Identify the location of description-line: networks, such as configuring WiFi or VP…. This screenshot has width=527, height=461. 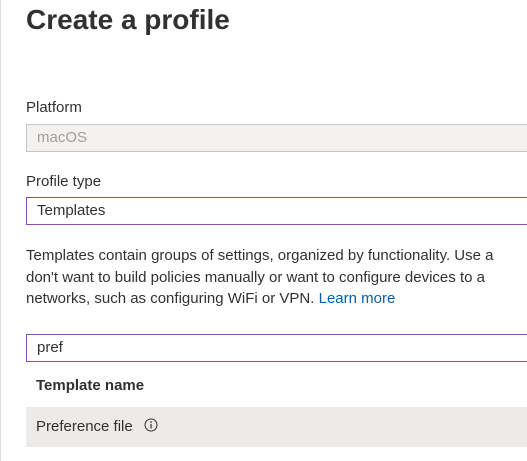
(276, 299).